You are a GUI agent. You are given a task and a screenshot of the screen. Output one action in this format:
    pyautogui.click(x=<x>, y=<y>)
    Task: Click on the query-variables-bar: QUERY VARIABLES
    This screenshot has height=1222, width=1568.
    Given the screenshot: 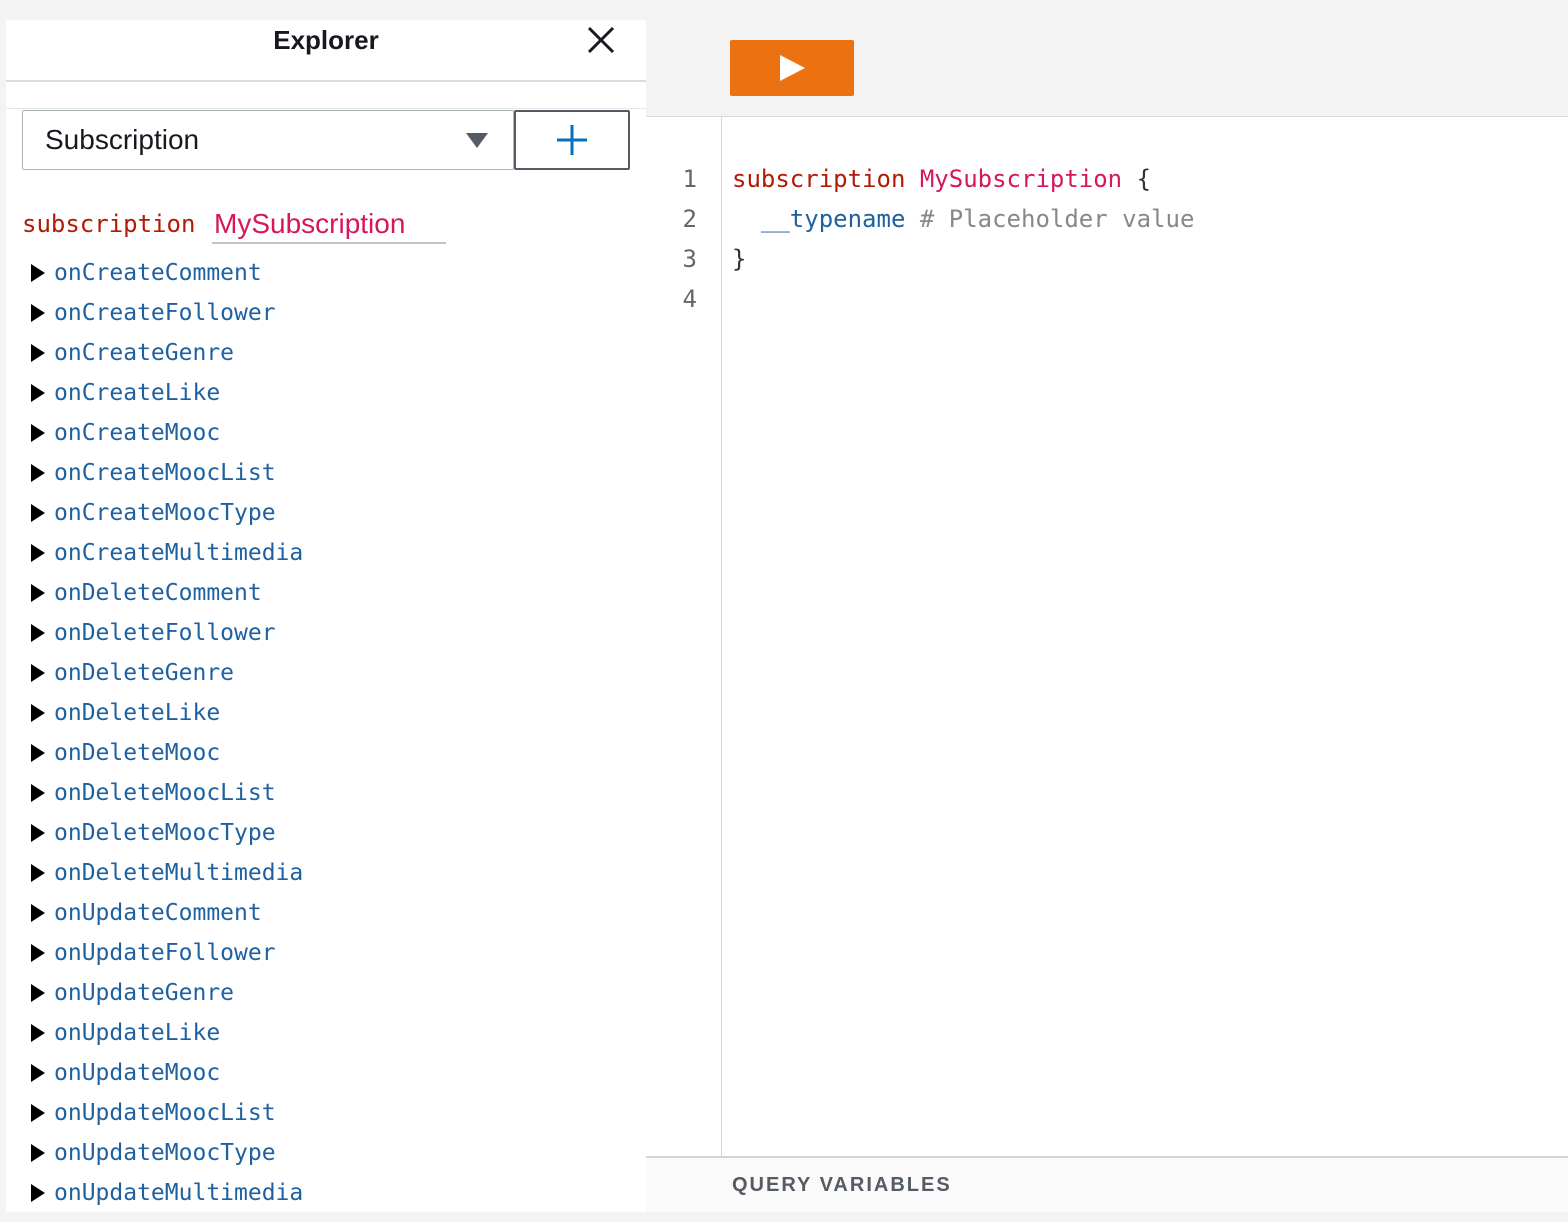 What is the action you would take?
    pyautogui.click(x=1107, y=1184)
    